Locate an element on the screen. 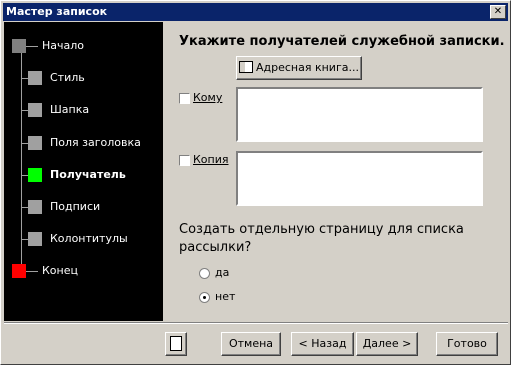  radio-no-label: нет is located at coordinates (225, 296).